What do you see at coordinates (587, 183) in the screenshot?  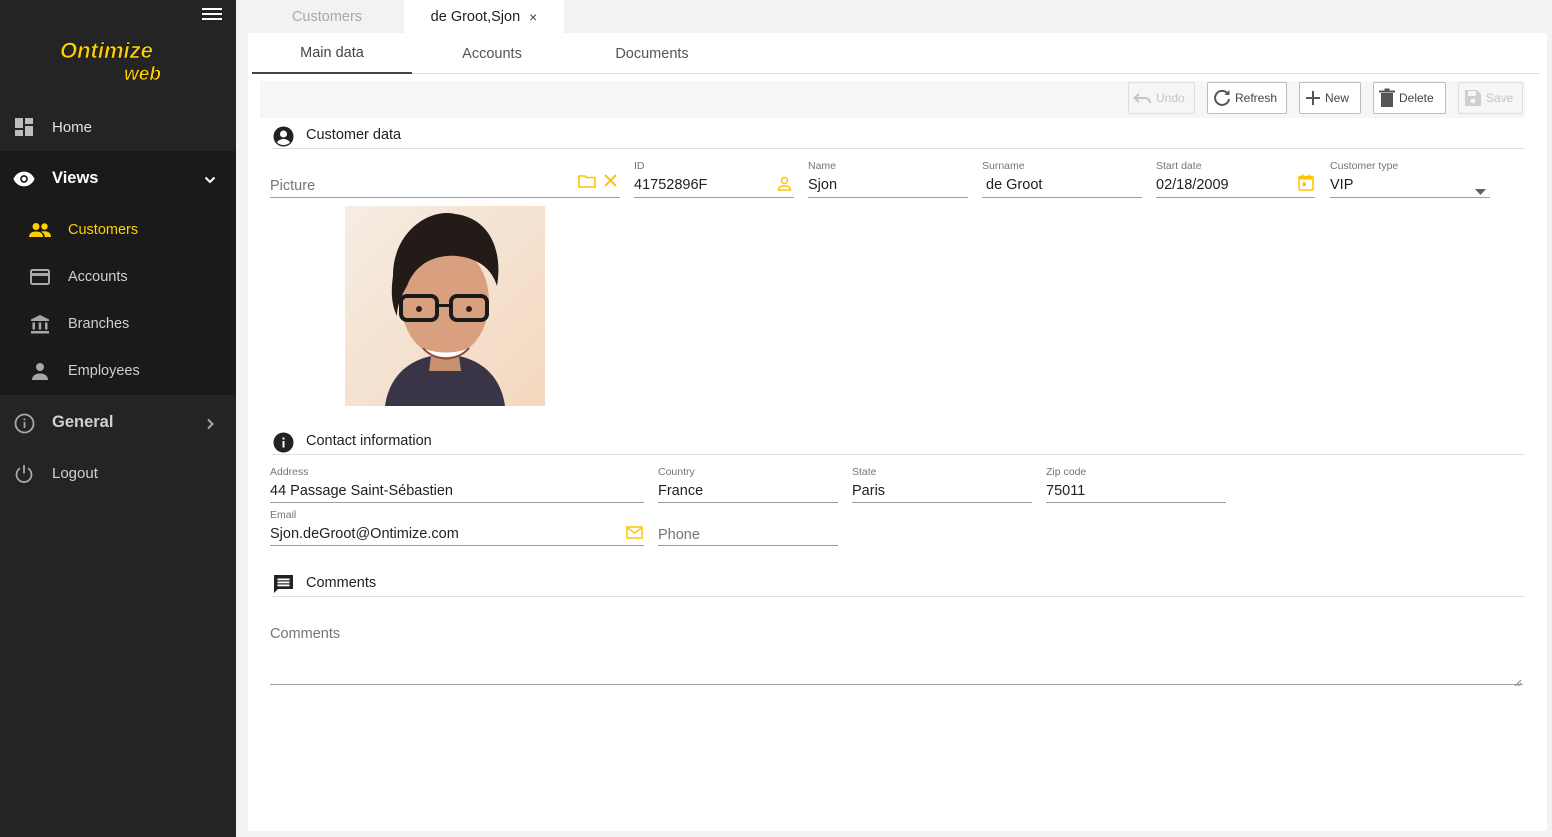 I see `folder-icon` at bounding box center [587, 183].